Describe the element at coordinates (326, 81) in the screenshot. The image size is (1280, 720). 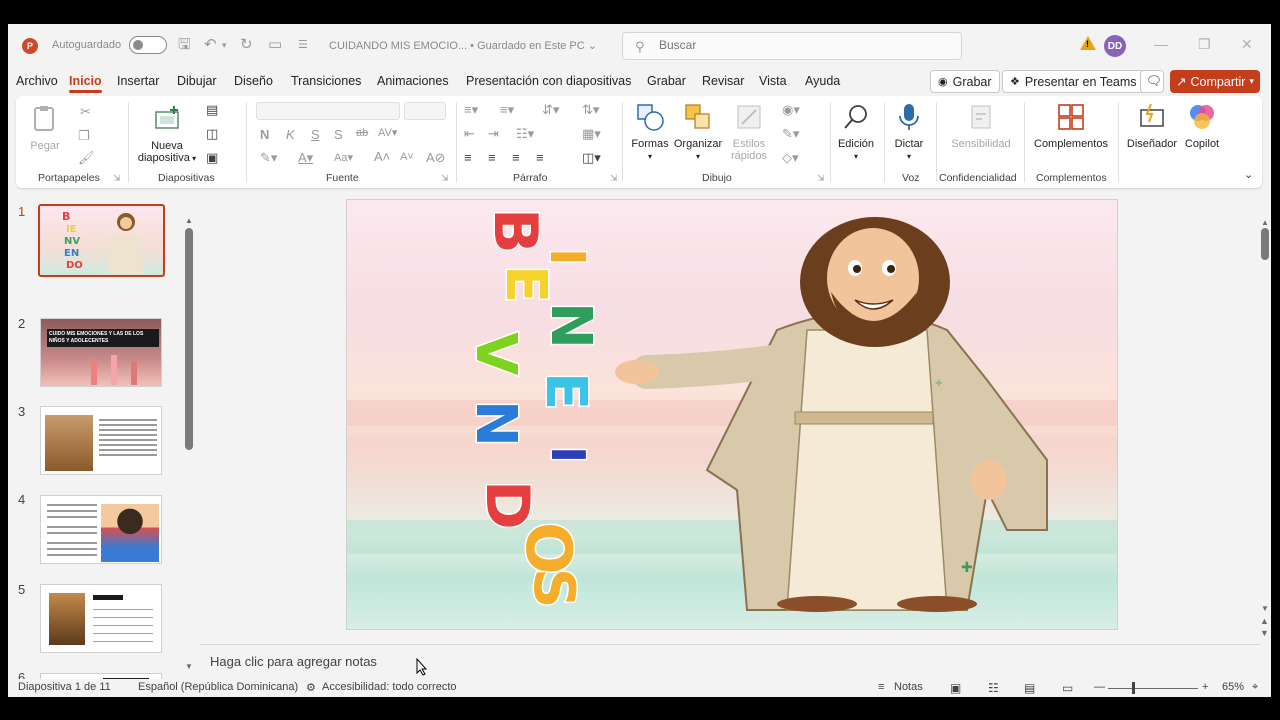
I see `tab-transiciones: Transiciones` at that location.